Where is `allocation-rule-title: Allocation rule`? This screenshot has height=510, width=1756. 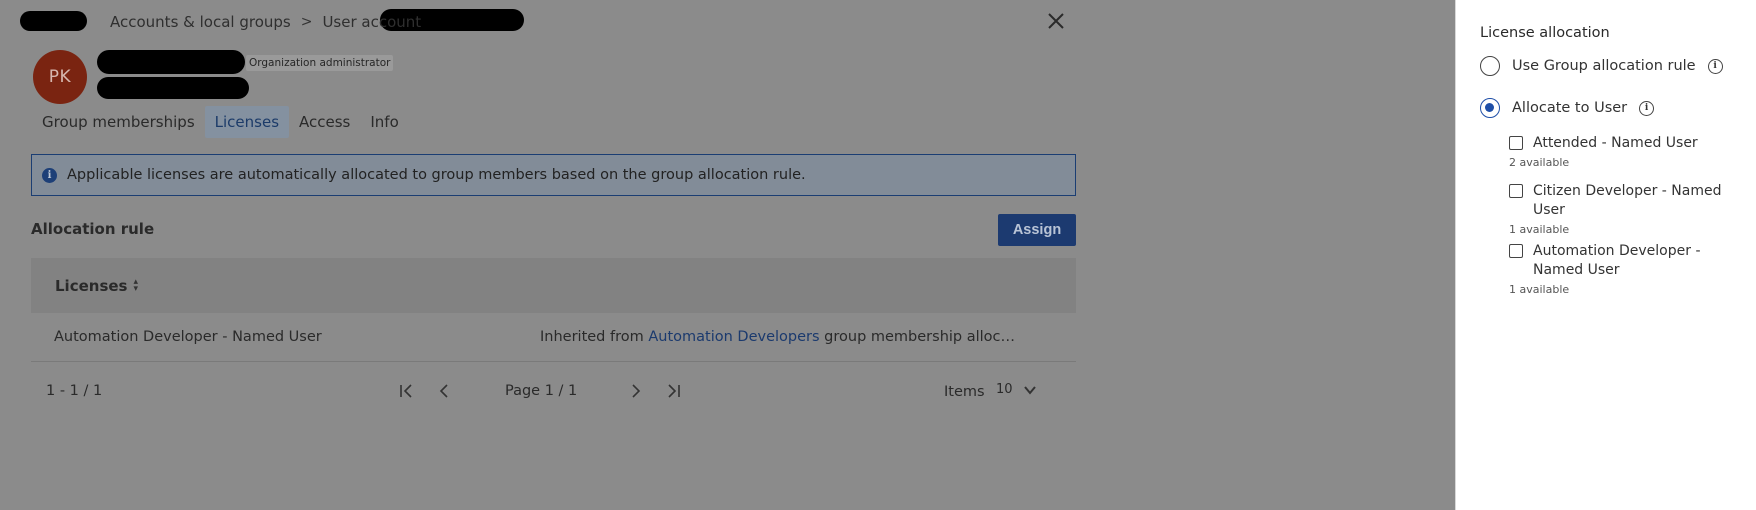 allocation-rule-title: Allocation rule is located at coordinates (93, 229).